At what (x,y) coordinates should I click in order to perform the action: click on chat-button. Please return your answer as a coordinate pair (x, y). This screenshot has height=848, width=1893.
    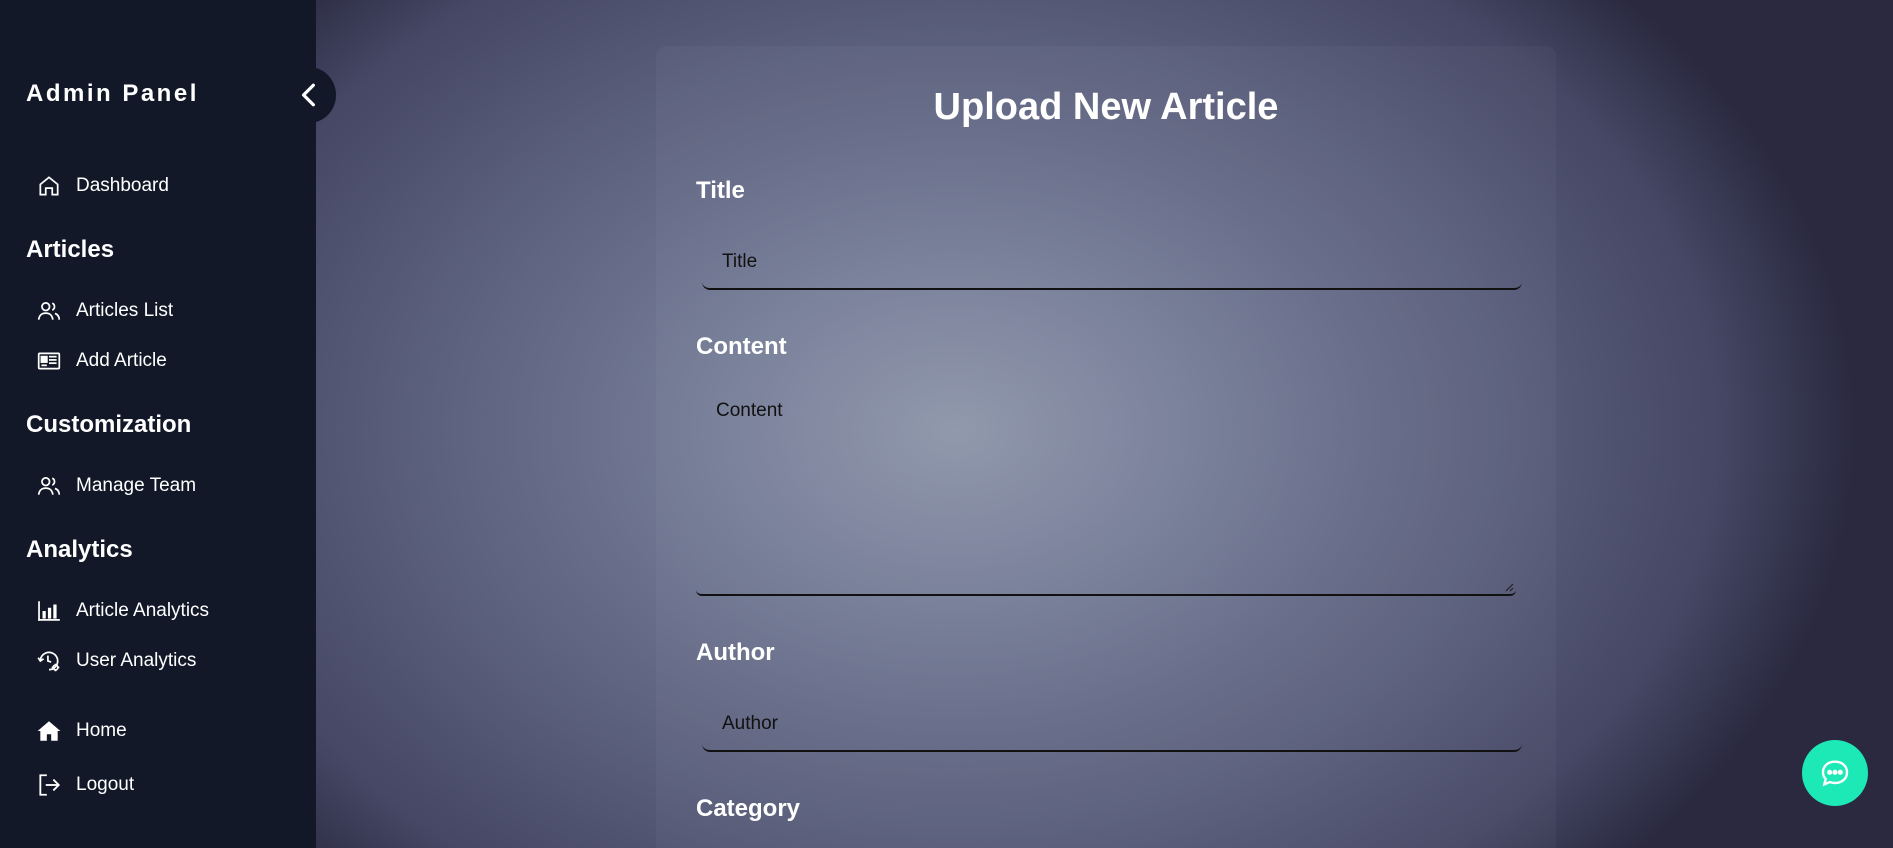
    Looking at the image, I should click on (1835, 773).